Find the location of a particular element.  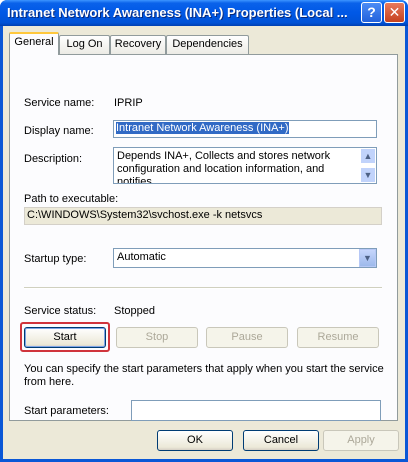

service-name-label: Service name: is located at coordinates (59, 103).